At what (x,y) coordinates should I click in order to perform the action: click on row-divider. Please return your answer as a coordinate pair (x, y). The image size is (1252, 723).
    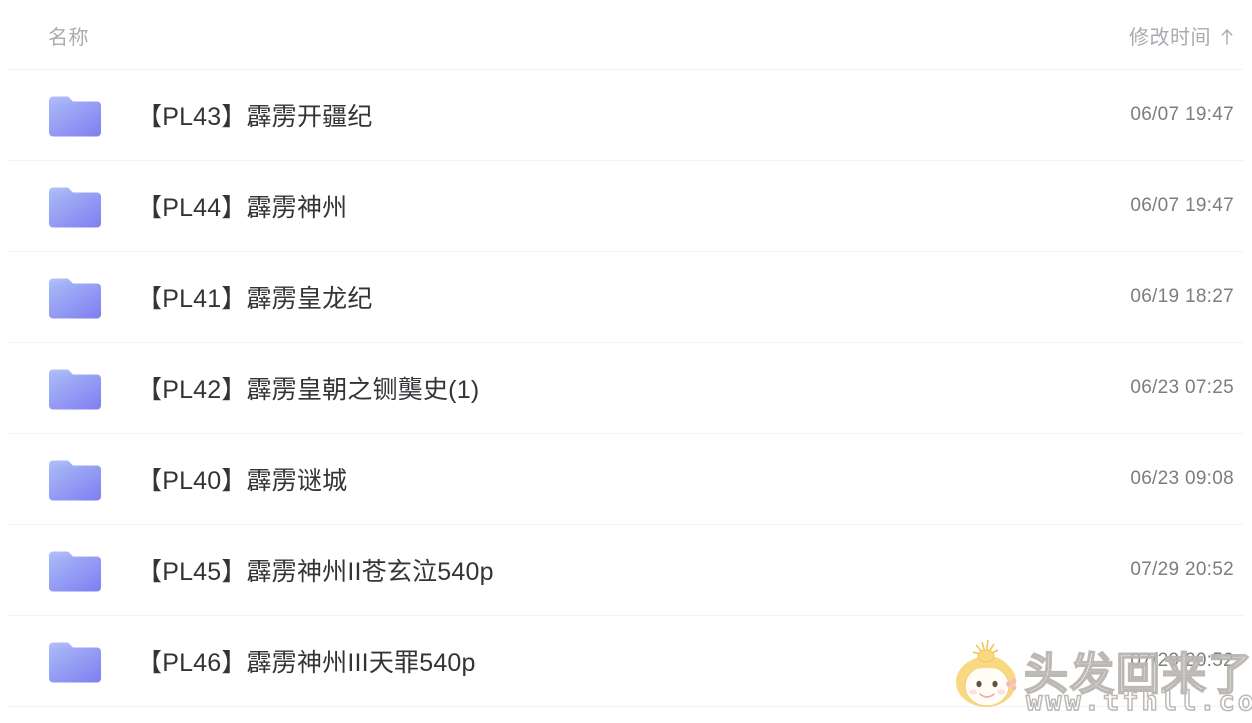
    Looking at the image, I should click on (626, 706).